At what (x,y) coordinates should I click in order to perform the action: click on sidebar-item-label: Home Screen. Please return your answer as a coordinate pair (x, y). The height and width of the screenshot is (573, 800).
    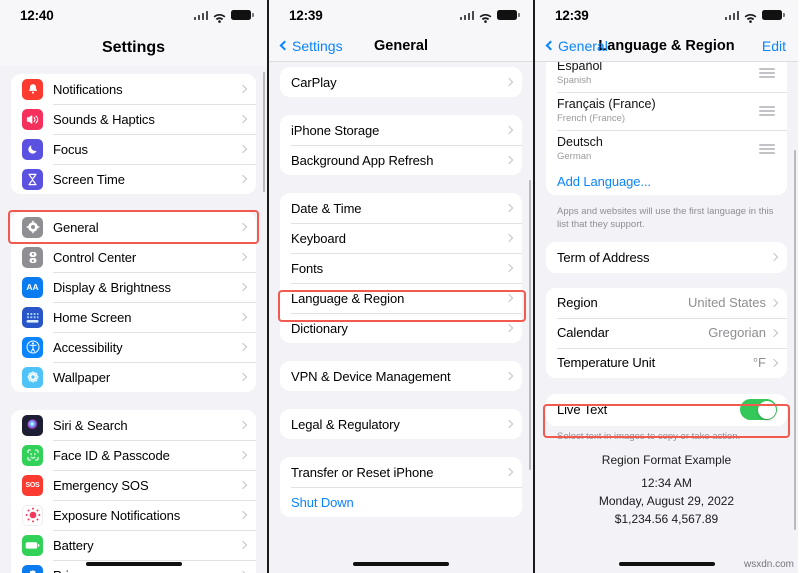
    Looking at the image, I should click on (92, 317).